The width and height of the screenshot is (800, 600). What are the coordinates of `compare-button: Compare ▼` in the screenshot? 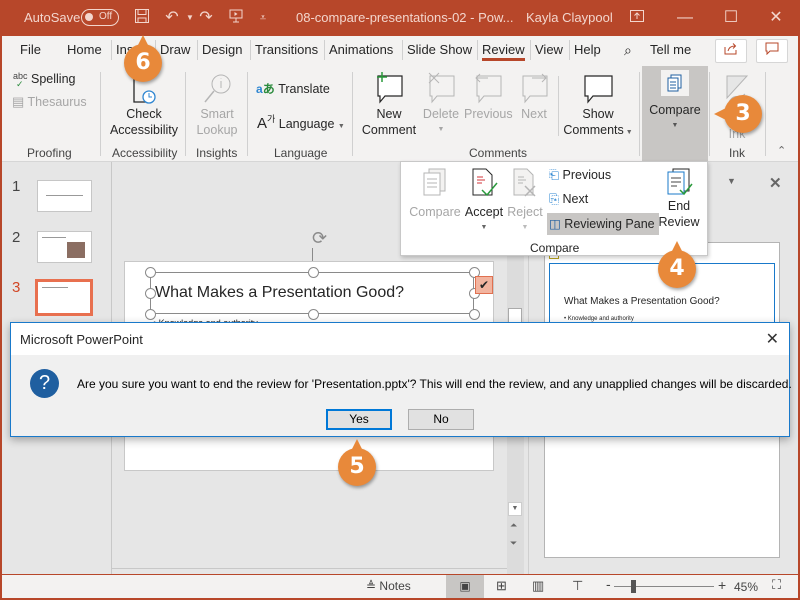 It's located at (675, 114).